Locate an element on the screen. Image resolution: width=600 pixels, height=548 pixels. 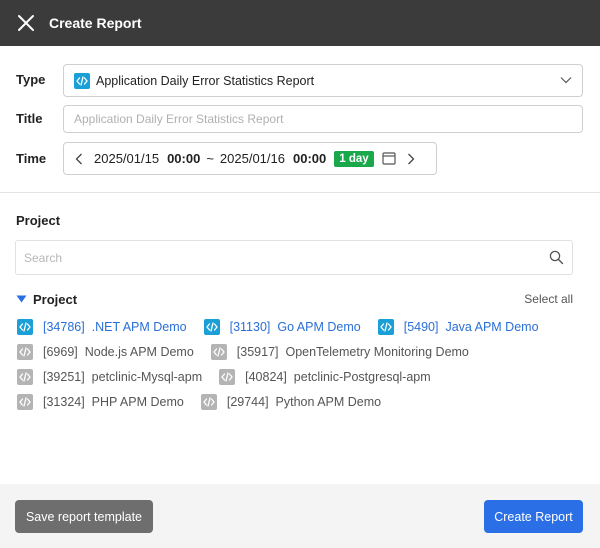
project-group-label: Project is located at coordinates (55, 299).